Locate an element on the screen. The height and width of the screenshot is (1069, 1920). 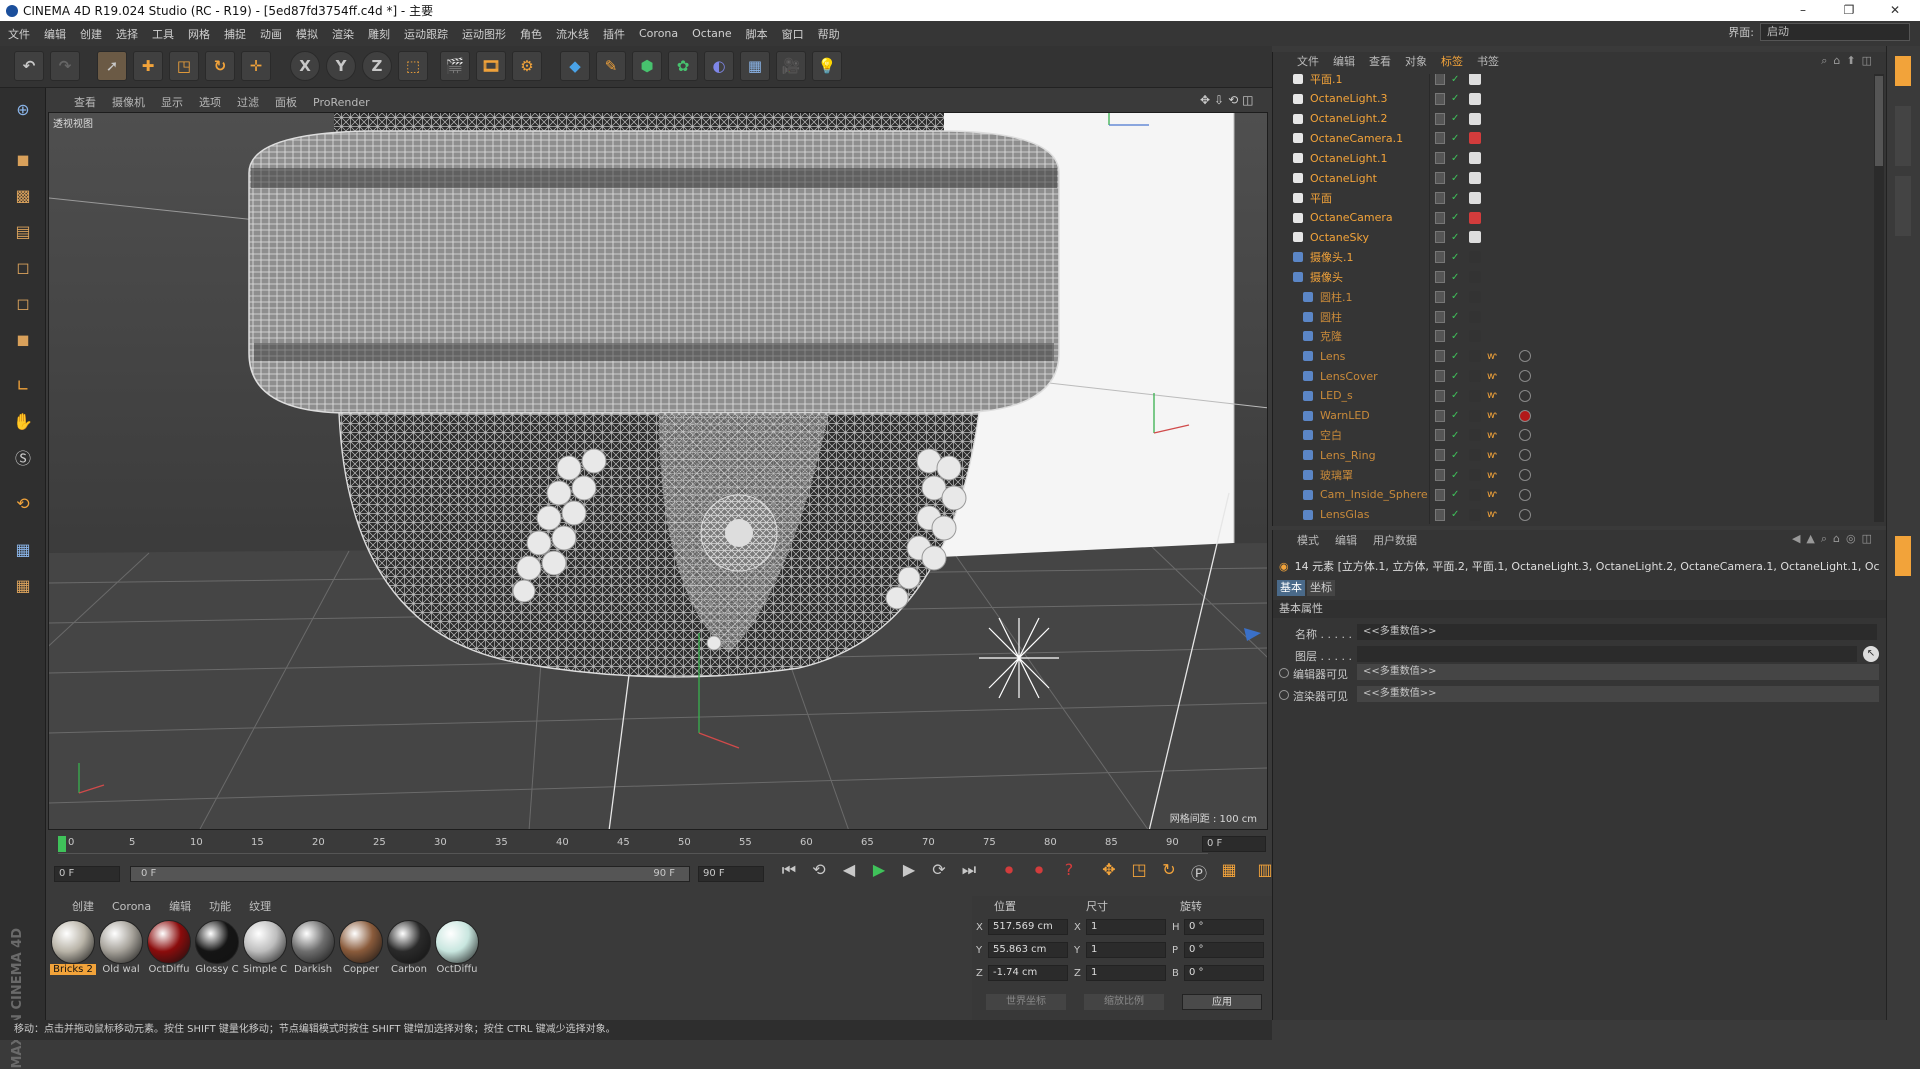
menu-item: 脚本 is located at coordinates (757, 34).